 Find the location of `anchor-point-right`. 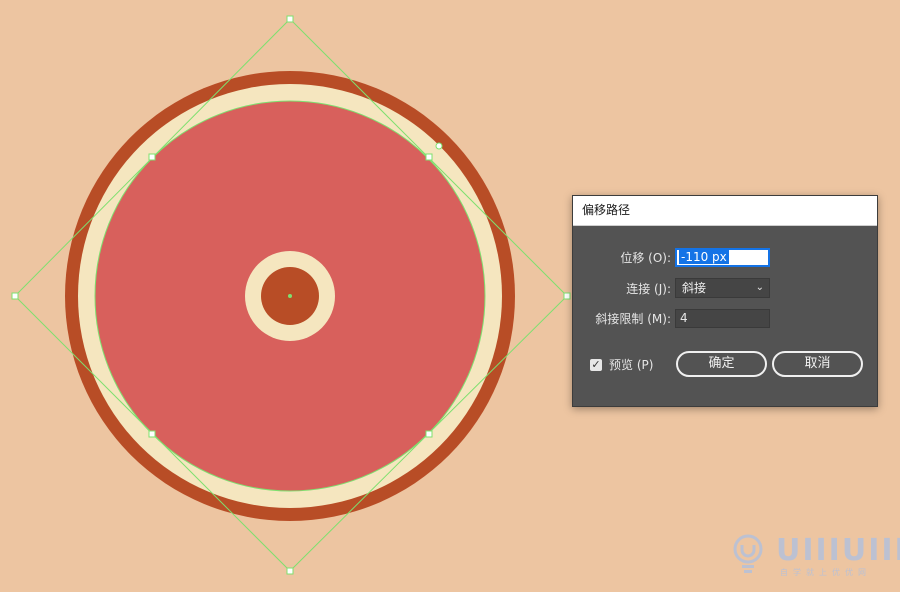

anchor-point-right is located at coordinates (567, 296).